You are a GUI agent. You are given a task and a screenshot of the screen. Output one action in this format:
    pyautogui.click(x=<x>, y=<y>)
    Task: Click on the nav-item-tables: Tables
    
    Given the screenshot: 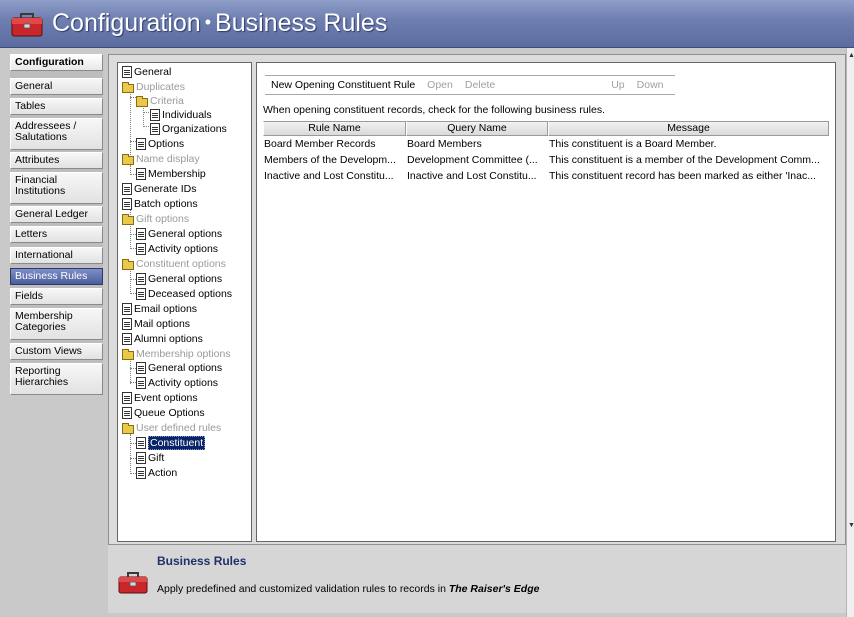 What is the action you would take?
    pyautogui.click(x=56, y=106)
    